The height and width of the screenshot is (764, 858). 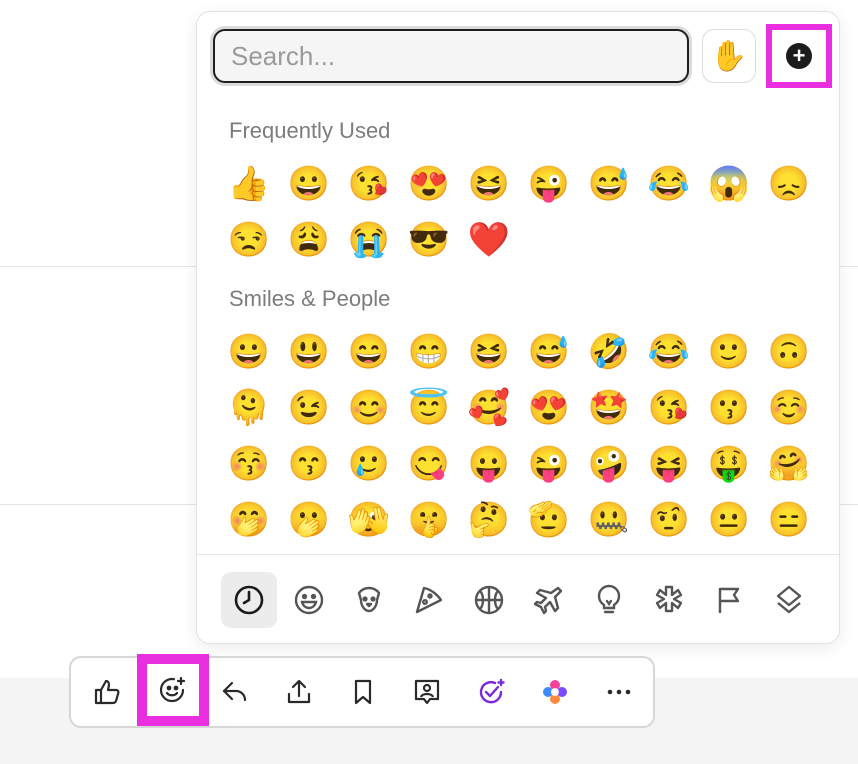 I want to click on category-recent, so click(x=249, y=600).